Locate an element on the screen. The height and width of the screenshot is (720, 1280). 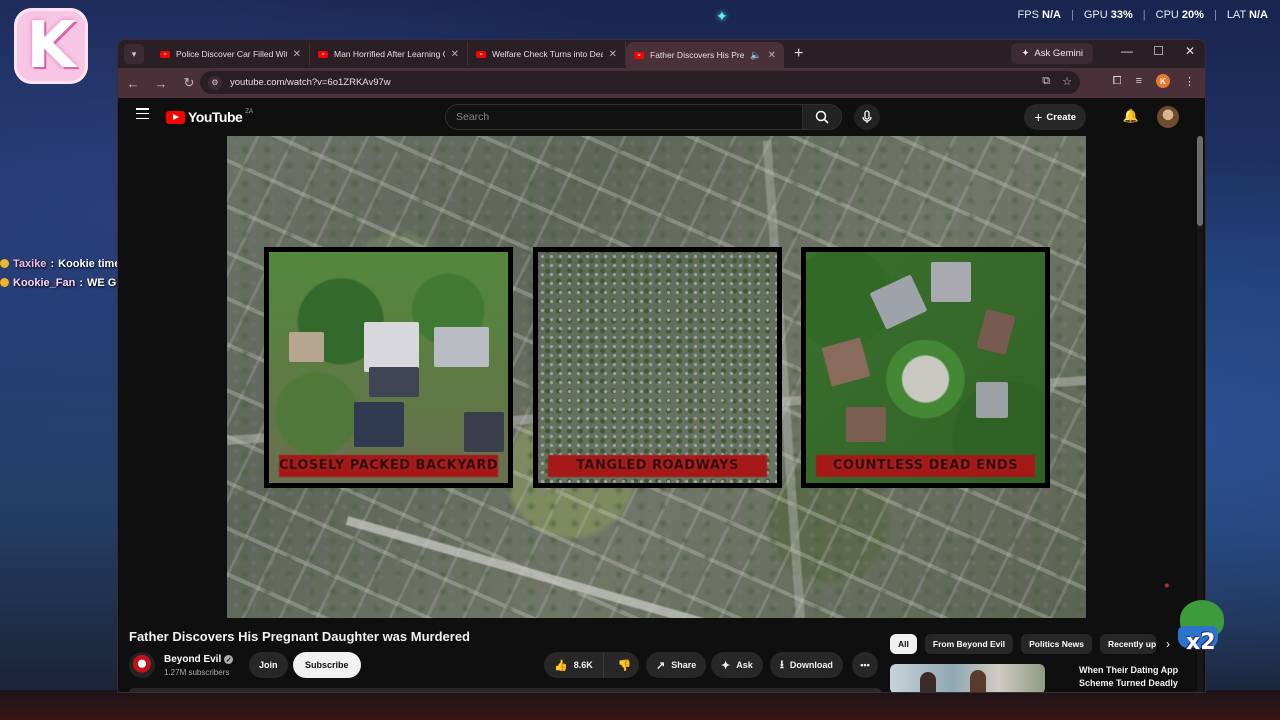
roadways-aerial-image: TANGLED ROADWAYS is located at coordinates (657, 367).